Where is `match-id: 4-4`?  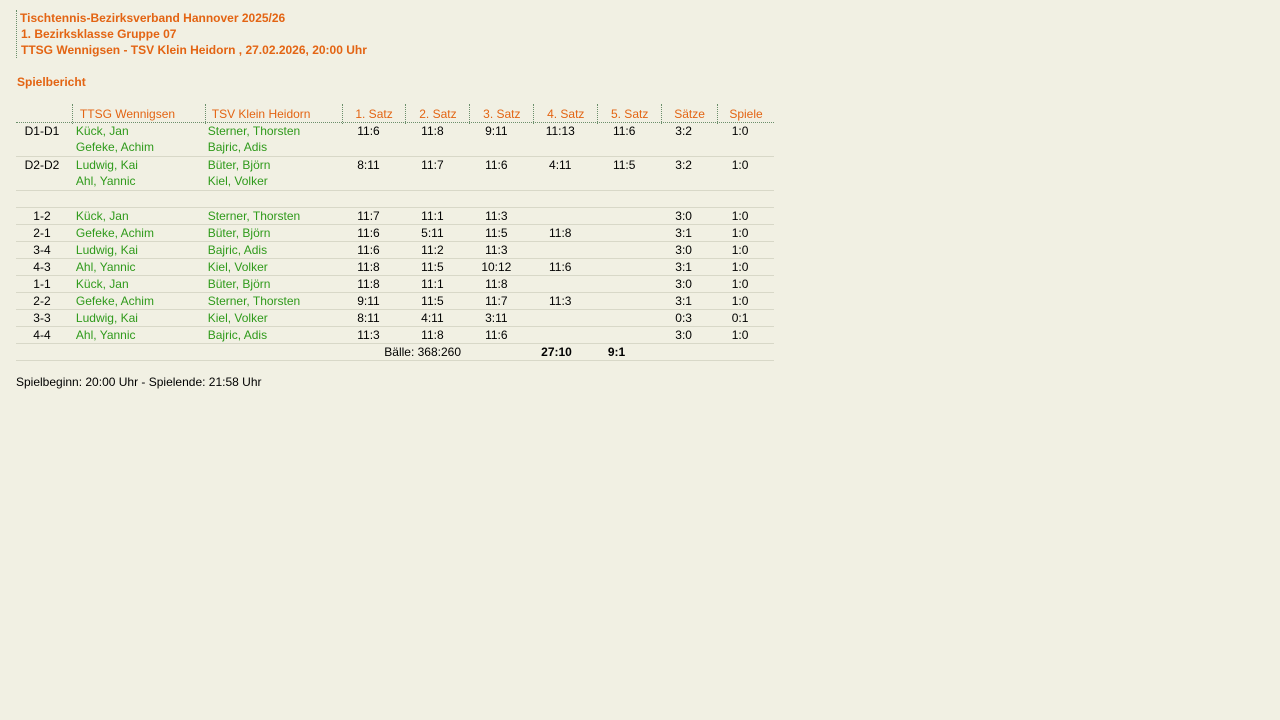 match-id: 4-4 is located at coordinates (42, 335).